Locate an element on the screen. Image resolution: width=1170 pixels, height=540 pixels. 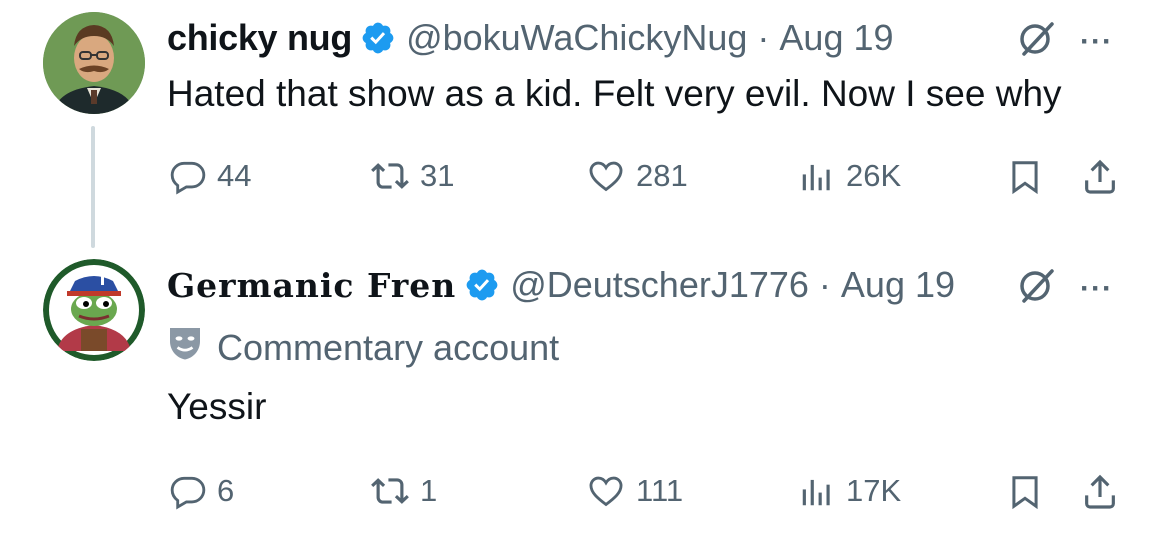
views-button: 26K is located at coordinates (849, 176).